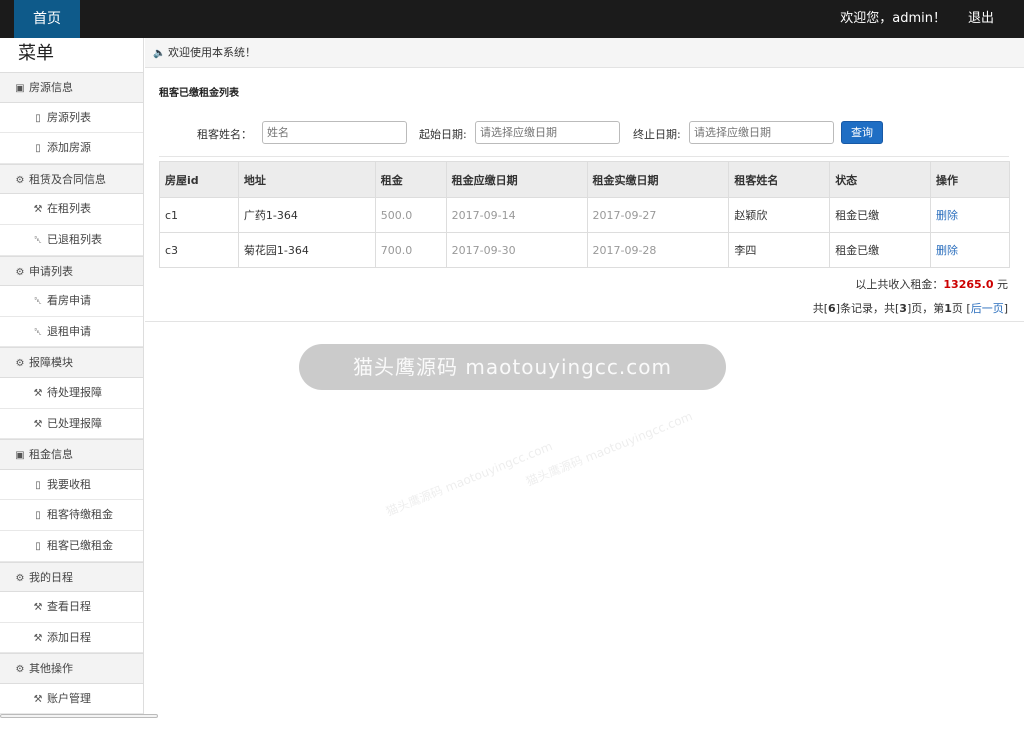 The height and width of the screenshot is (733, 1024). I want to click on pagination: 共[6]条记录，共[3]页，第1页 [后一页], so click(910, 308).